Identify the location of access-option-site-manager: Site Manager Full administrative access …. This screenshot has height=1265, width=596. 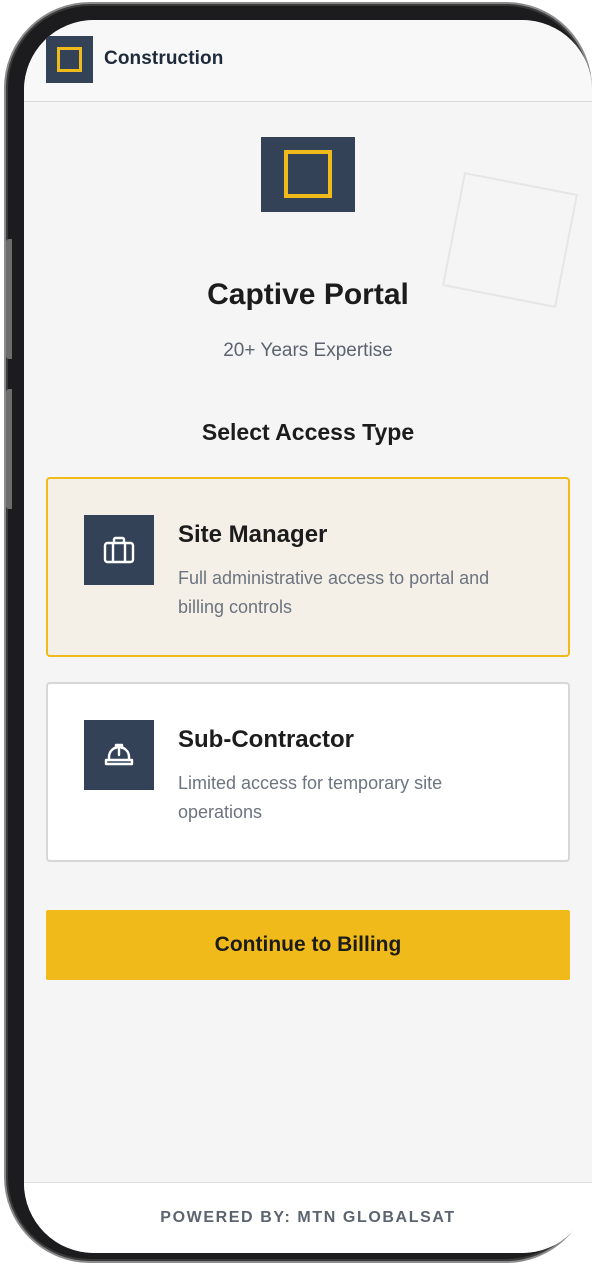
(308, 567).